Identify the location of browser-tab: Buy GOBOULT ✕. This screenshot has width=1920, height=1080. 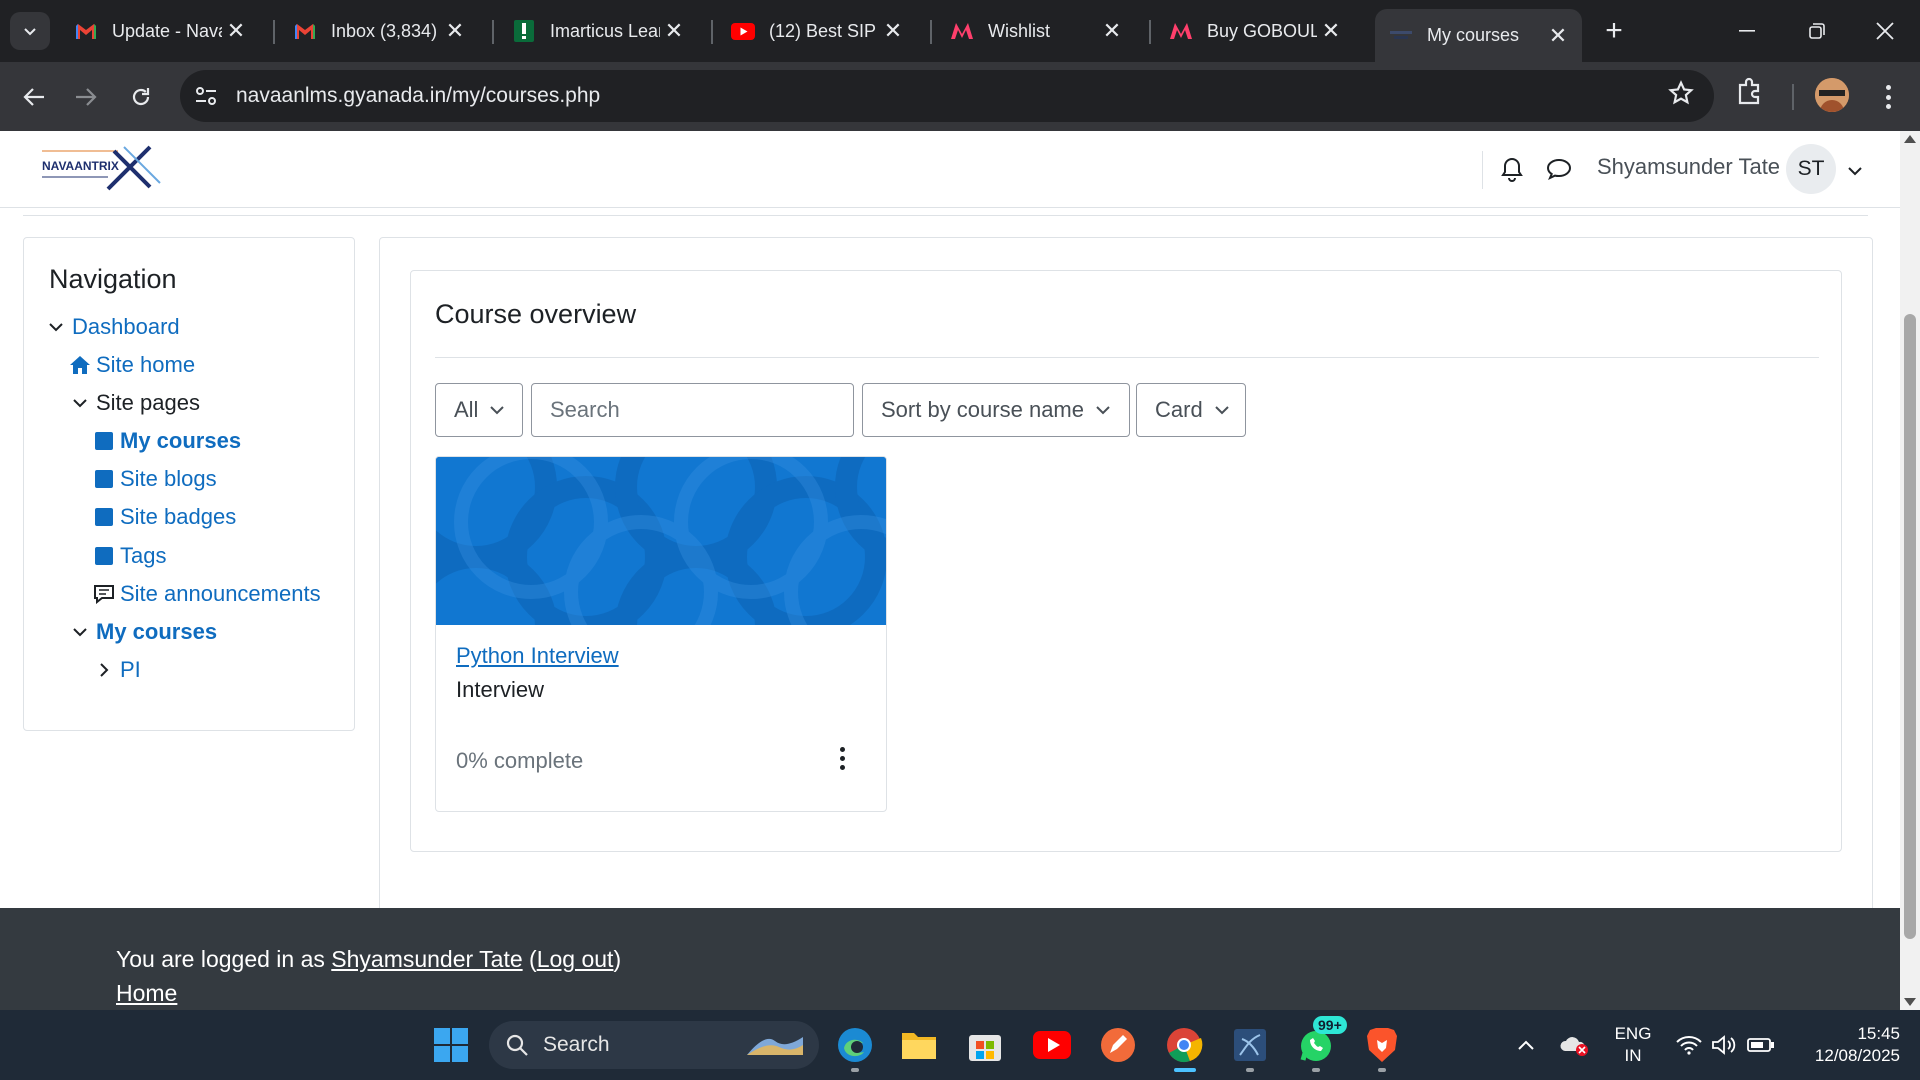
(1255, 31).